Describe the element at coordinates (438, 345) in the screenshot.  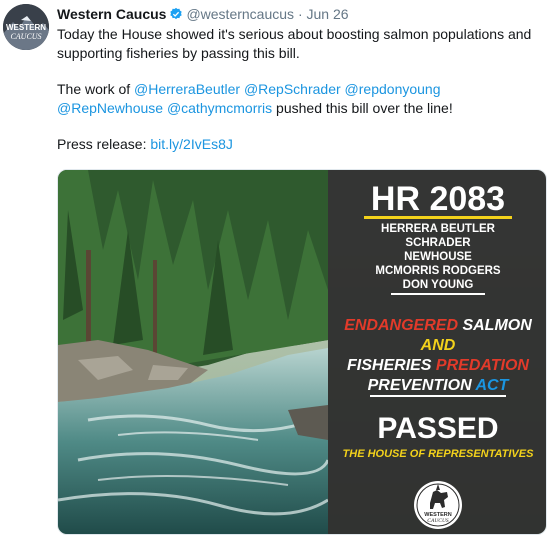
I see `title-and: AND` at that location.